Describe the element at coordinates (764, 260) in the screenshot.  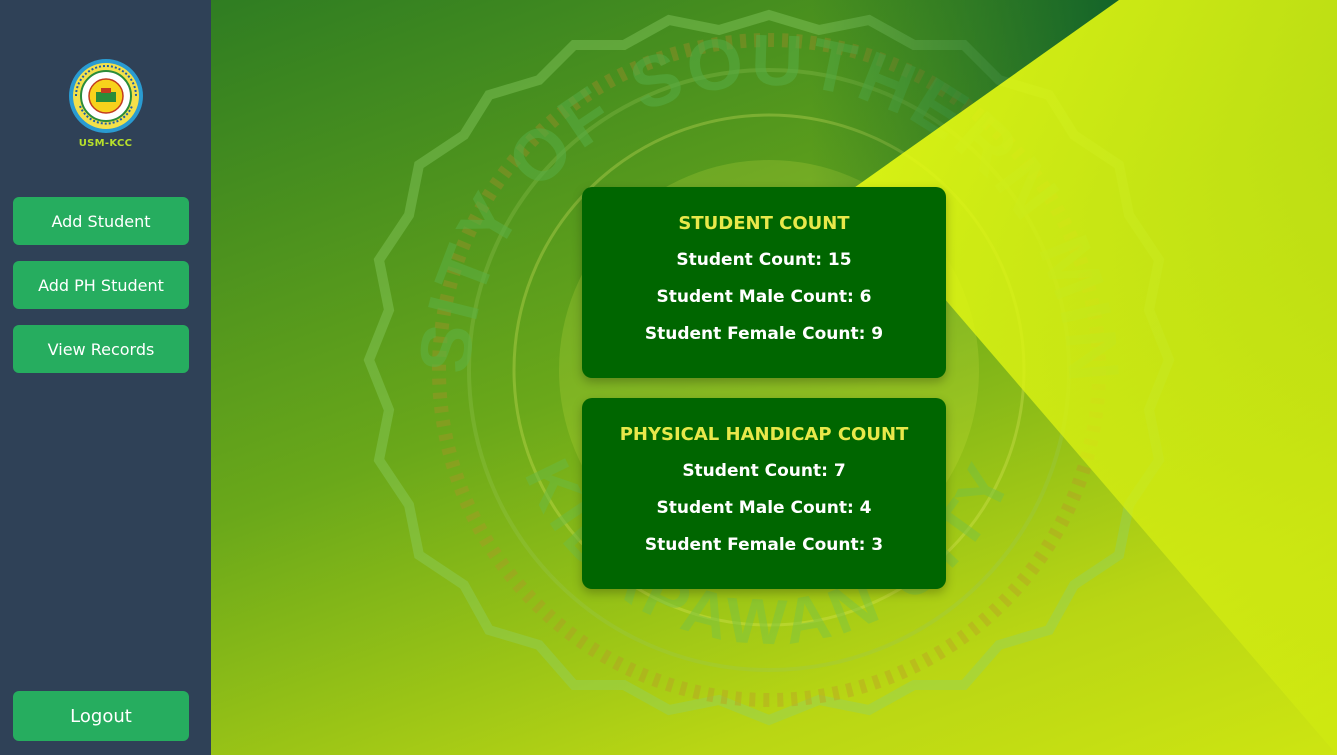
I see `student-total-count: Student Count: 15` at that location.